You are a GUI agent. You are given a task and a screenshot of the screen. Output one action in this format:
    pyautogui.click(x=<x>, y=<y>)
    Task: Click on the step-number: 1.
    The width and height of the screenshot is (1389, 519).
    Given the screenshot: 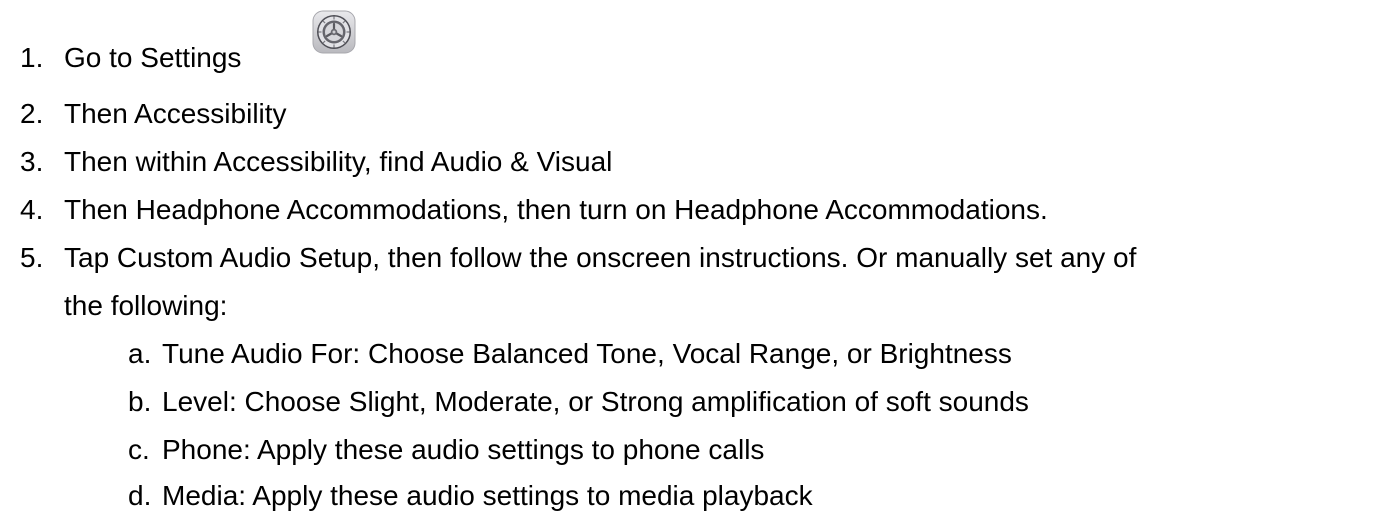 What is the action you would take?
    pyautogui.click(x=32, y=57)
    